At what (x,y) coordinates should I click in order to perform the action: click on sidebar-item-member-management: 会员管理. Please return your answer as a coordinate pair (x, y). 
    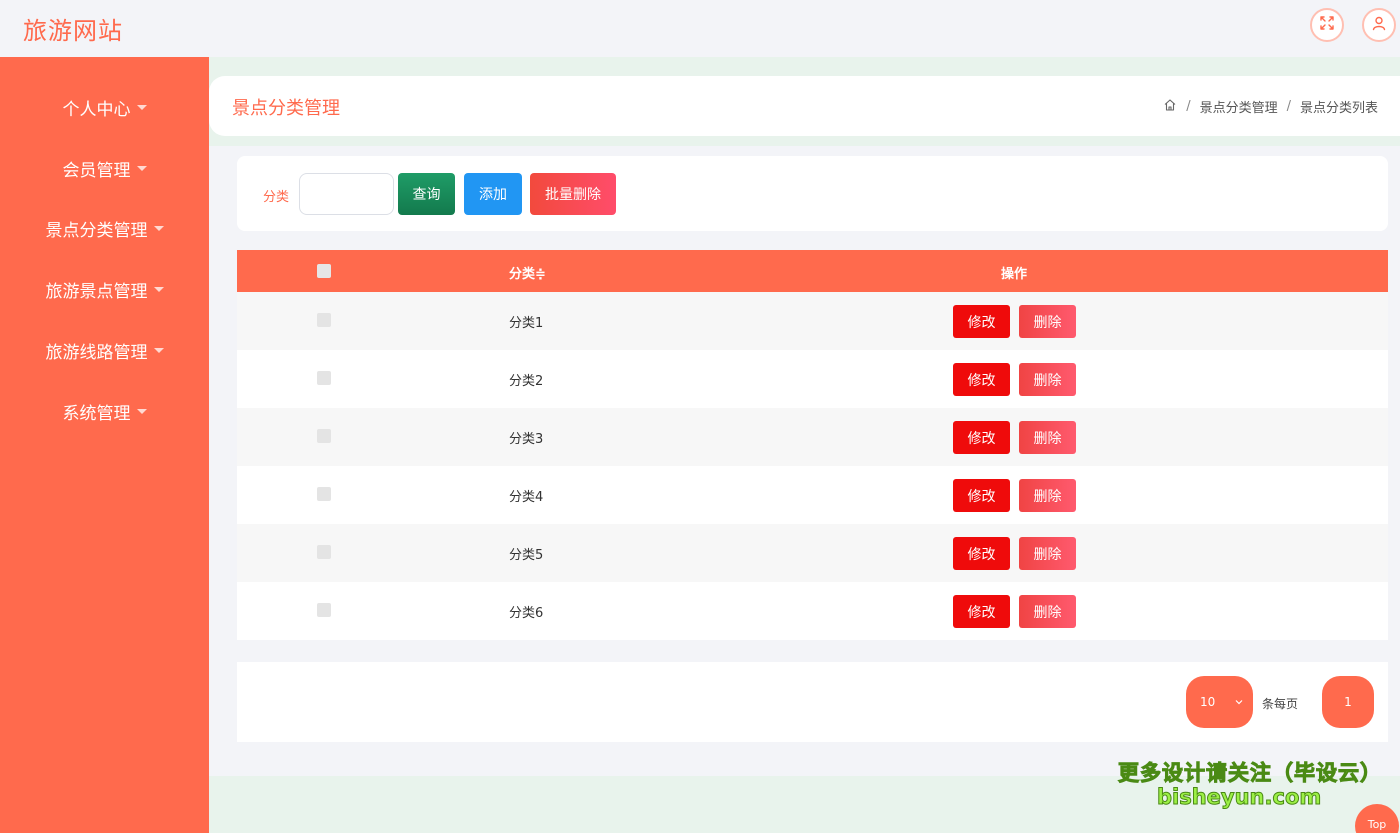
    Looking at the image, I should click on (104, 168).